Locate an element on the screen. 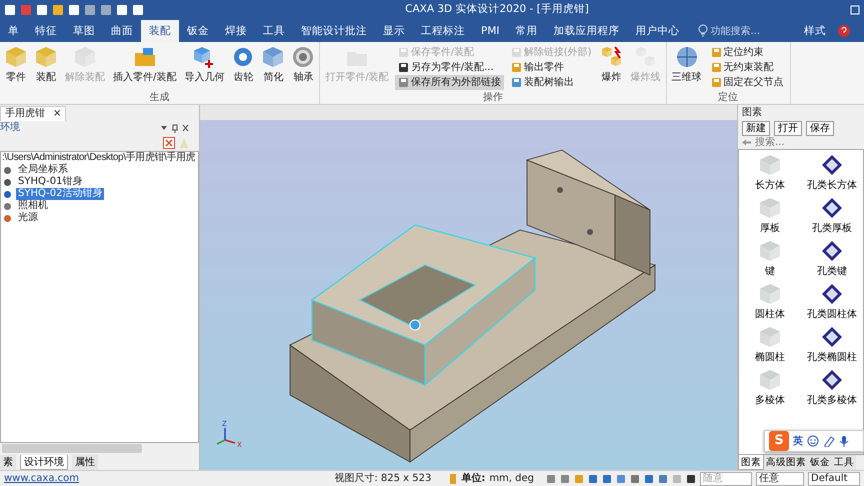 This screenshot has height=486, width=864. panel-tab: 图素 is located at coordinates (751, 462).